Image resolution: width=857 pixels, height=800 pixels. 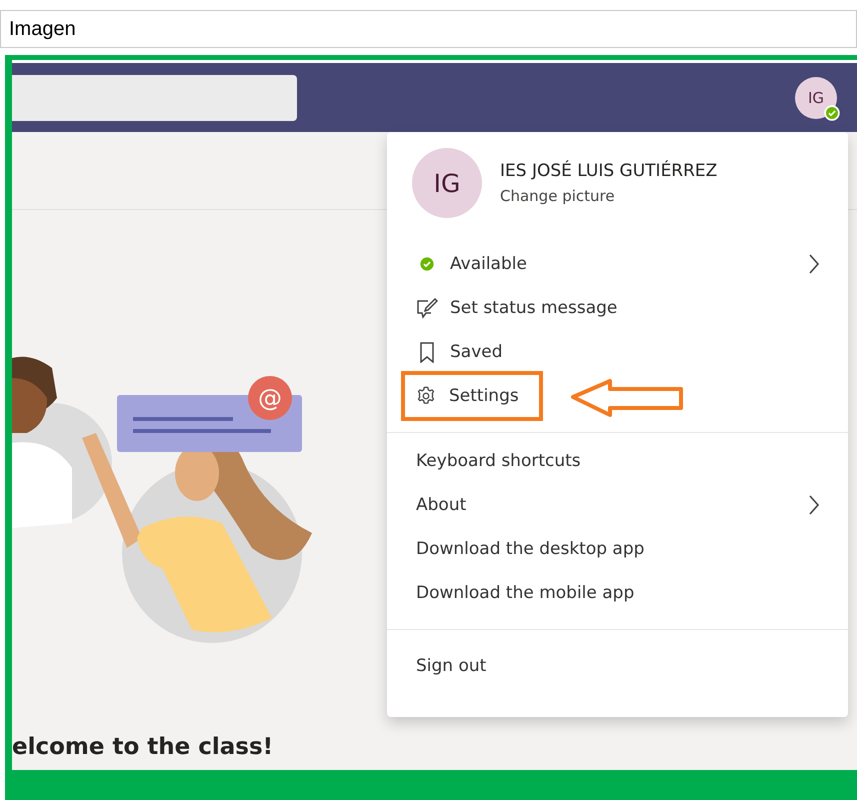 What do you see at coordinates (609, 196) in the screenshot?
I see `change-picture-link: Change picture` at bounding box center [609, 196].